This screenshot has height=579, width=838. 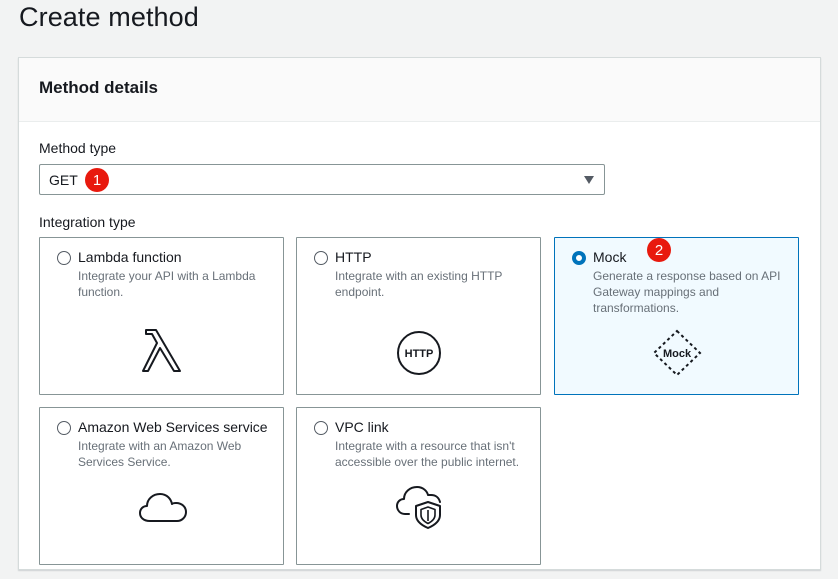 What do you see at coordinates (97, 180) in the screenshot?
I see `step-badge-1: 1` at bounding box center [97, 180].